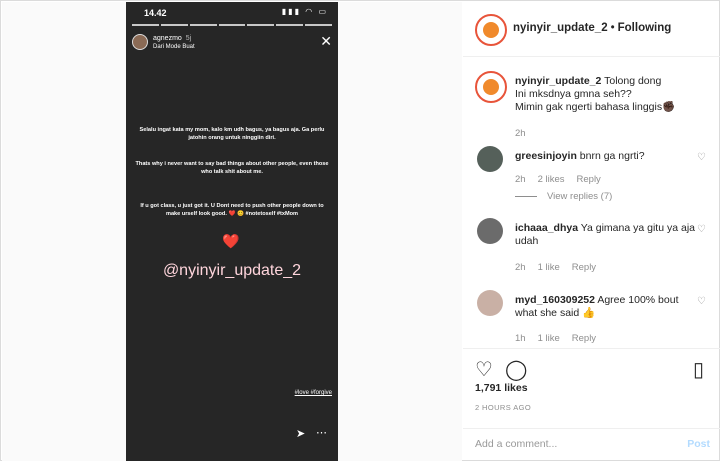 The width and height of the screenshot is (720, 461). Describe the element at coordinates (645, 28) in the screenshot. I see `following-button: Following` at that location.